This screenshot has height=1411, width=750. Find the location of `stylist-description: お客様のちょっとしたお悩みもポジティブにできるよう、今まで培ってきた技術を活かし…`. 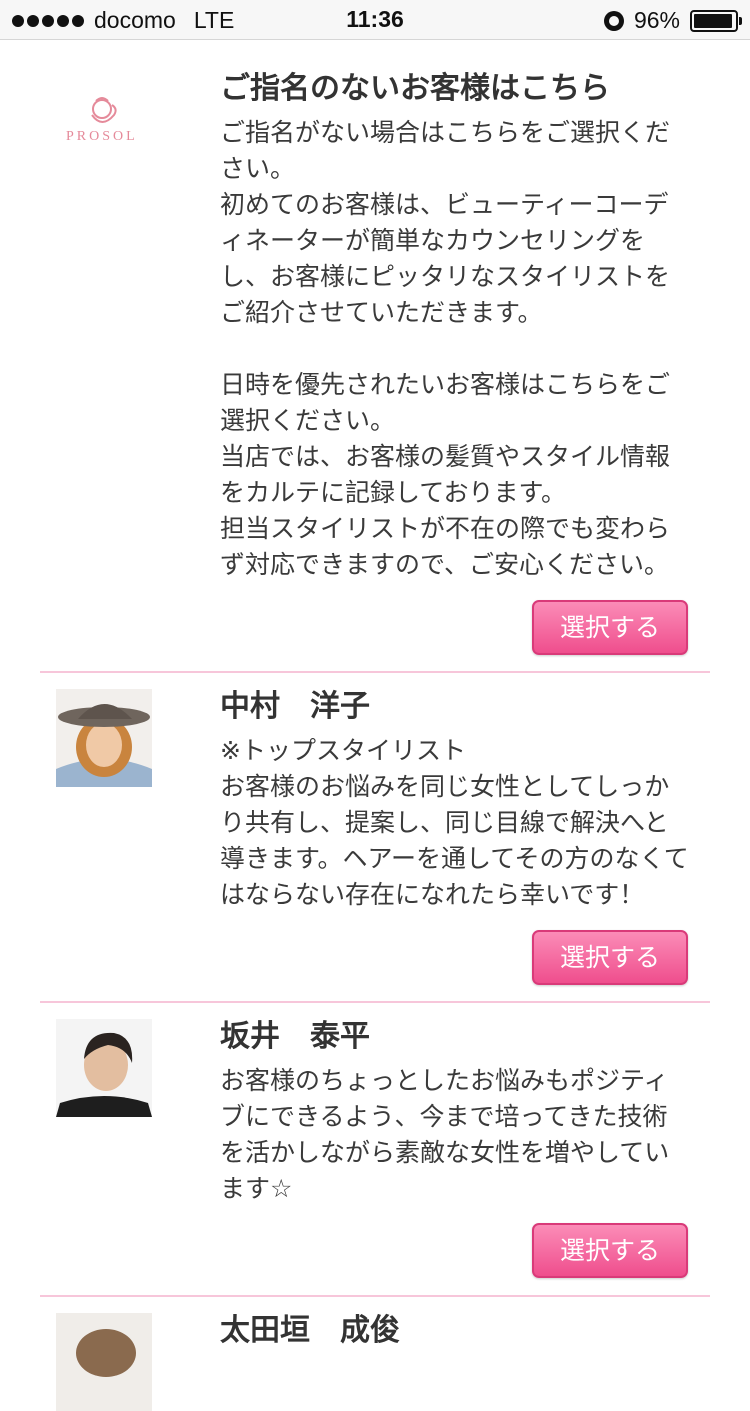

stylist-description: お客様のちょっとしたお悩みもポジティブにできるよう、今まで培ってきた技術を活かし… is located at coordinates (445, 1134).